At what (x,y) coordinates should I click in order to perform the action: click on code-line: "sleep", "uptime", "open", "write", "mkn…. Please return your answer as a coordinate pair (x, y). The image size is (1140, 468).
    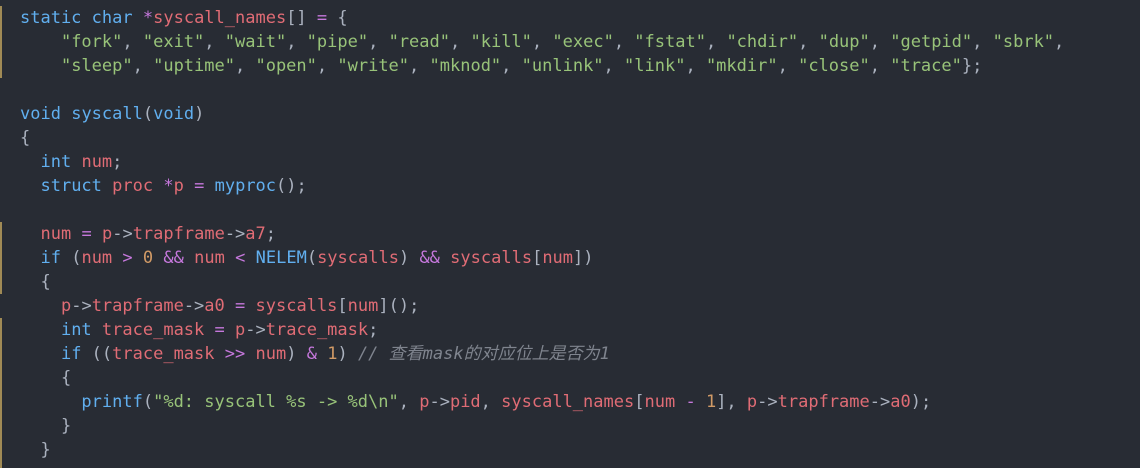
    Looking at the image, I should click on (501, 66).